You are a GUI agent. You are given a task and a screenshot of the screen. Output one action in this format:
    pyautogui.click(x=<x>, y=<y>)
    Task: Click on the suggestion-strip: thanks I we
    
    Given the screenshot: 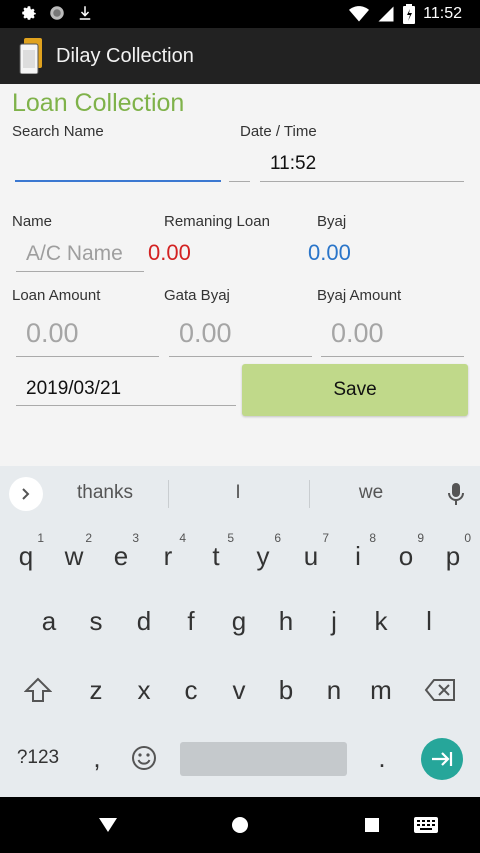 What is the action you would take?
    pyautogui.click(x=240, y=493)
    